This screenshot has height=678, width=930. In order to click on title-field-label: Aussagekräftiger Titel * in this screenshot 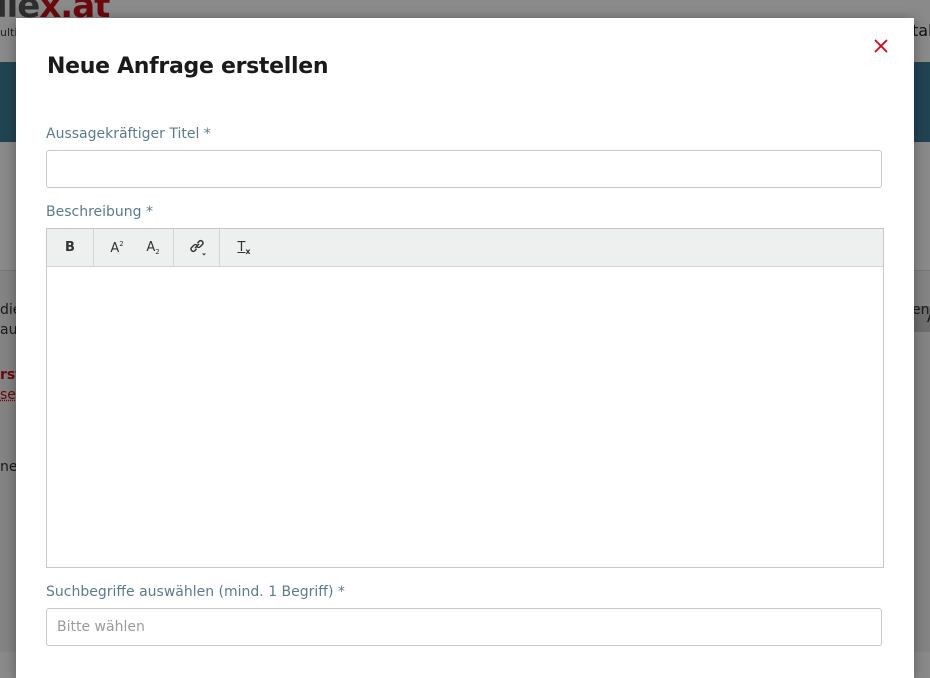, I will do `click(128, 134)`.